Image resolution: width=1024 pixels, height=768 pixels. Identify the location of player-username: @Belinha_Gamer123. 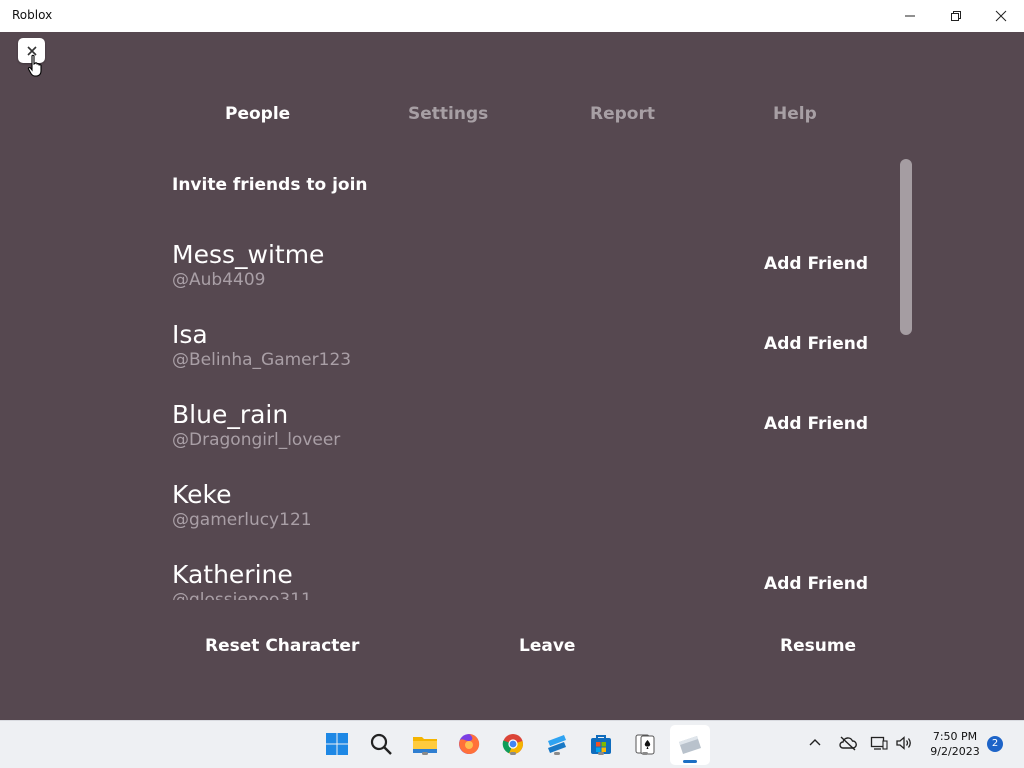
(262, 360).